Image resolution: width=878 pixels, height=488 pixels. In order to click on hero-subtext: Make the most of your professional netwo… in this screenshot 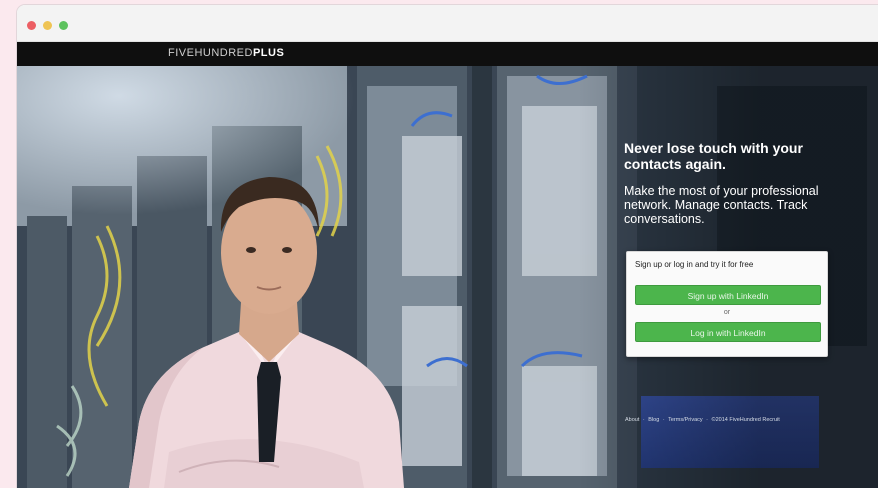, I will do `click(721, 205)`.